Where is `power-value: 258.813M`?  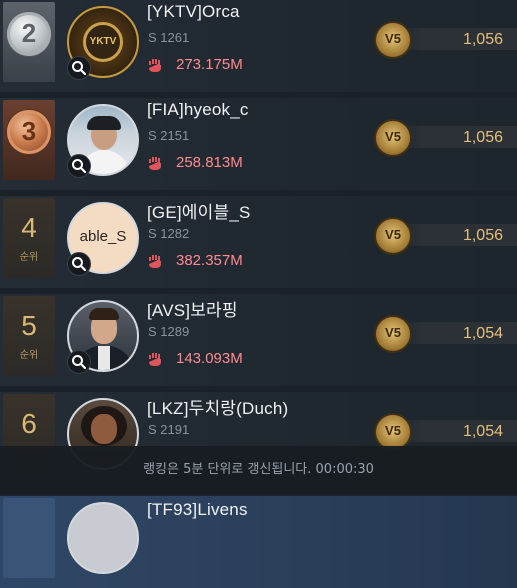
power-value: 258.813M is located at coordinates (209, 162).